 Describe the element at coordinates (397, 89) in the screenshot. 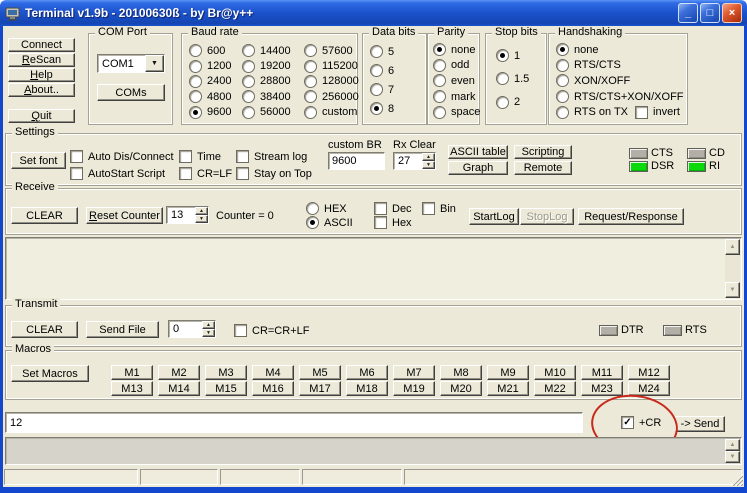

I see `data-bits-option-7: 7` at that location.